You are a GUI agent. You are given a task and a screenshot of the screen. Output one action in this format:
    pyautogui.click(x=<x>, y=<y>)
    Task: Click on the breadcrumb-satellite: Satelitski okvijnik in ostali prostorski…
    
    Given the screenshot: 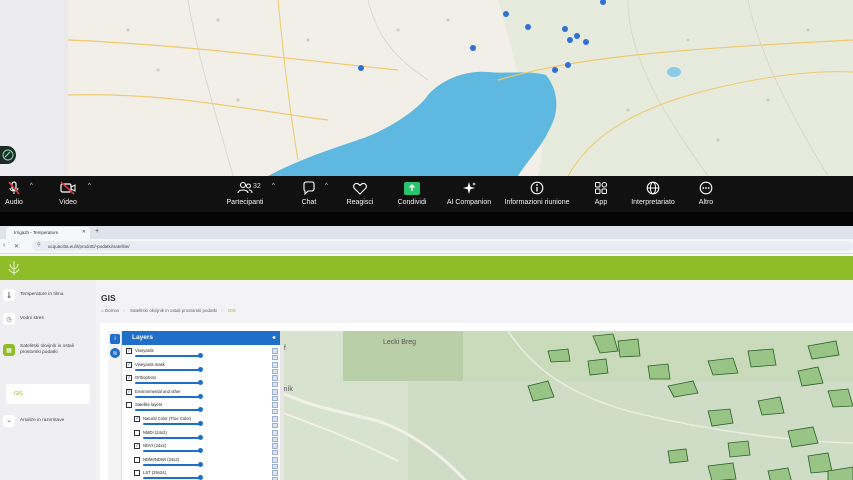 What is the action you would take?
    pyautogui.click(x=173, y=310)
    